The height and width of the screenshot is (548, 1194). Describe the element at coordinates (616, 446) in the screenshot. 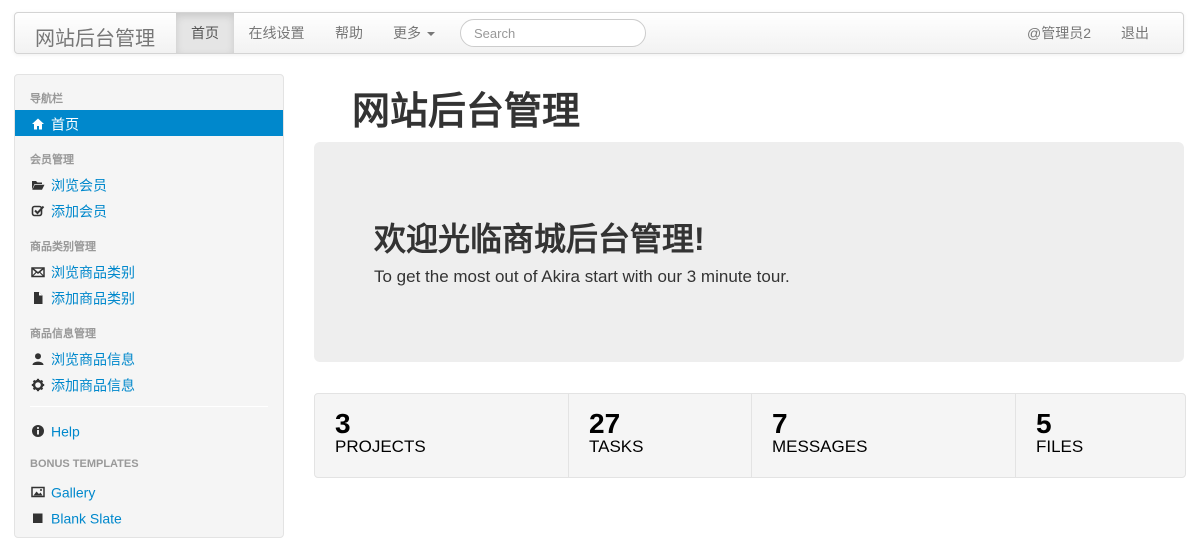

I see `stat-label: Tasks` at that location.